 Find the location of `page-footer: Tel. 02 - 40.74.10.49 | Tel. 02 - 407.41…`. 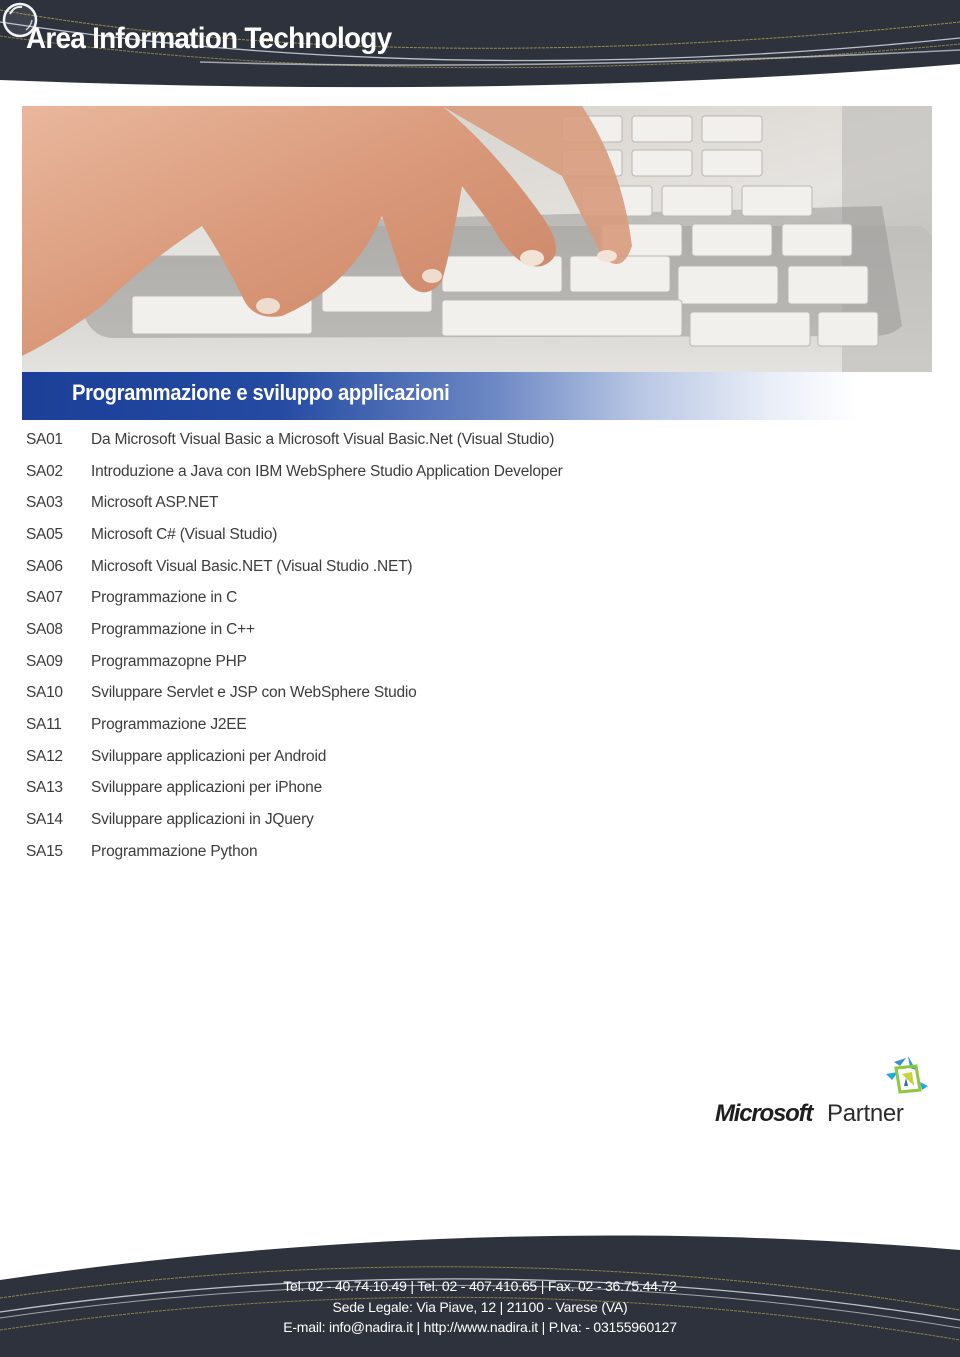

page-footer: Tel. 02 - 40.74.10.49 | Tel. 02 - 407.41… is located at coordinates (480, 1288).